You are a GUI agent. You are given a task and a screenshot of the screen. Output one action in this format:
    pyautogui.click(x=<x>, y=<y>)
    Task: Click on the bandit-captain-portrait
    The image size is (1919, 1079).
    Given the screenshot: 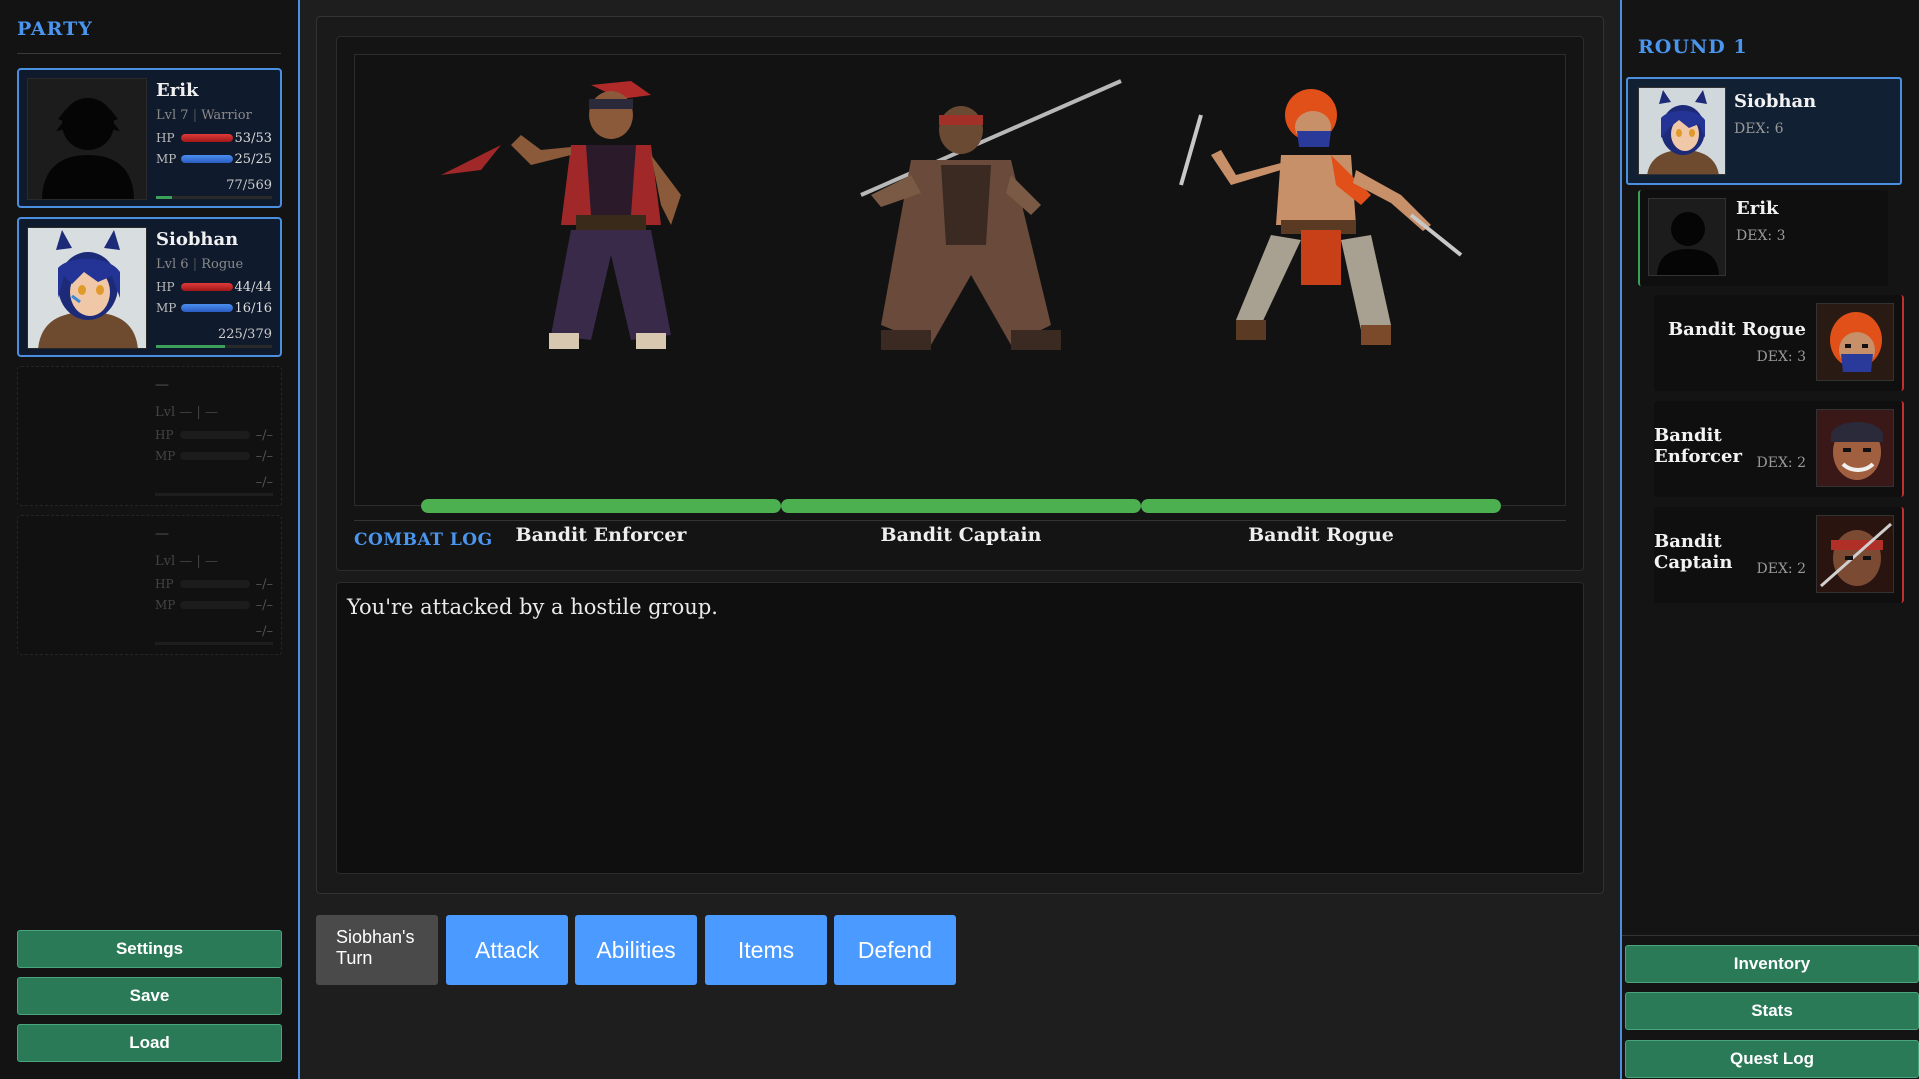 What is the action you would take?
    pyautogui.click(x=1855, y=554)
    